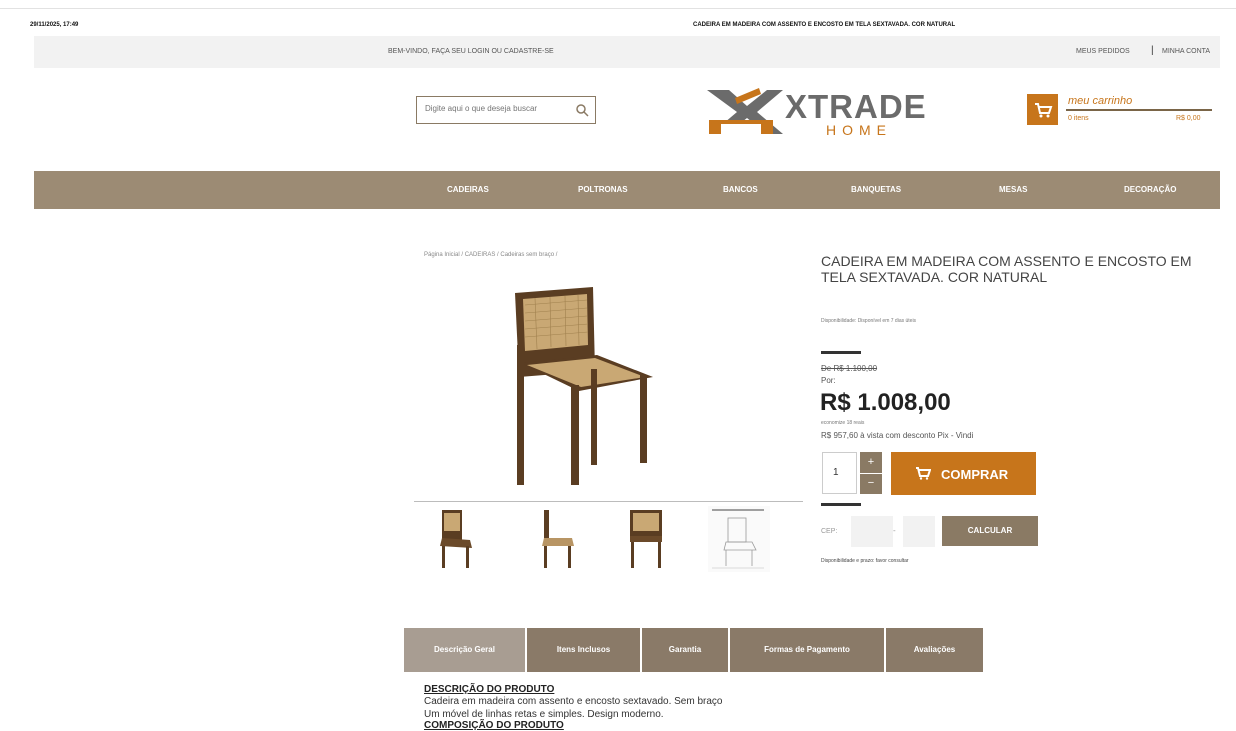  I want to click on tab-avaliacoes: Avaliações, so click(934, 650).